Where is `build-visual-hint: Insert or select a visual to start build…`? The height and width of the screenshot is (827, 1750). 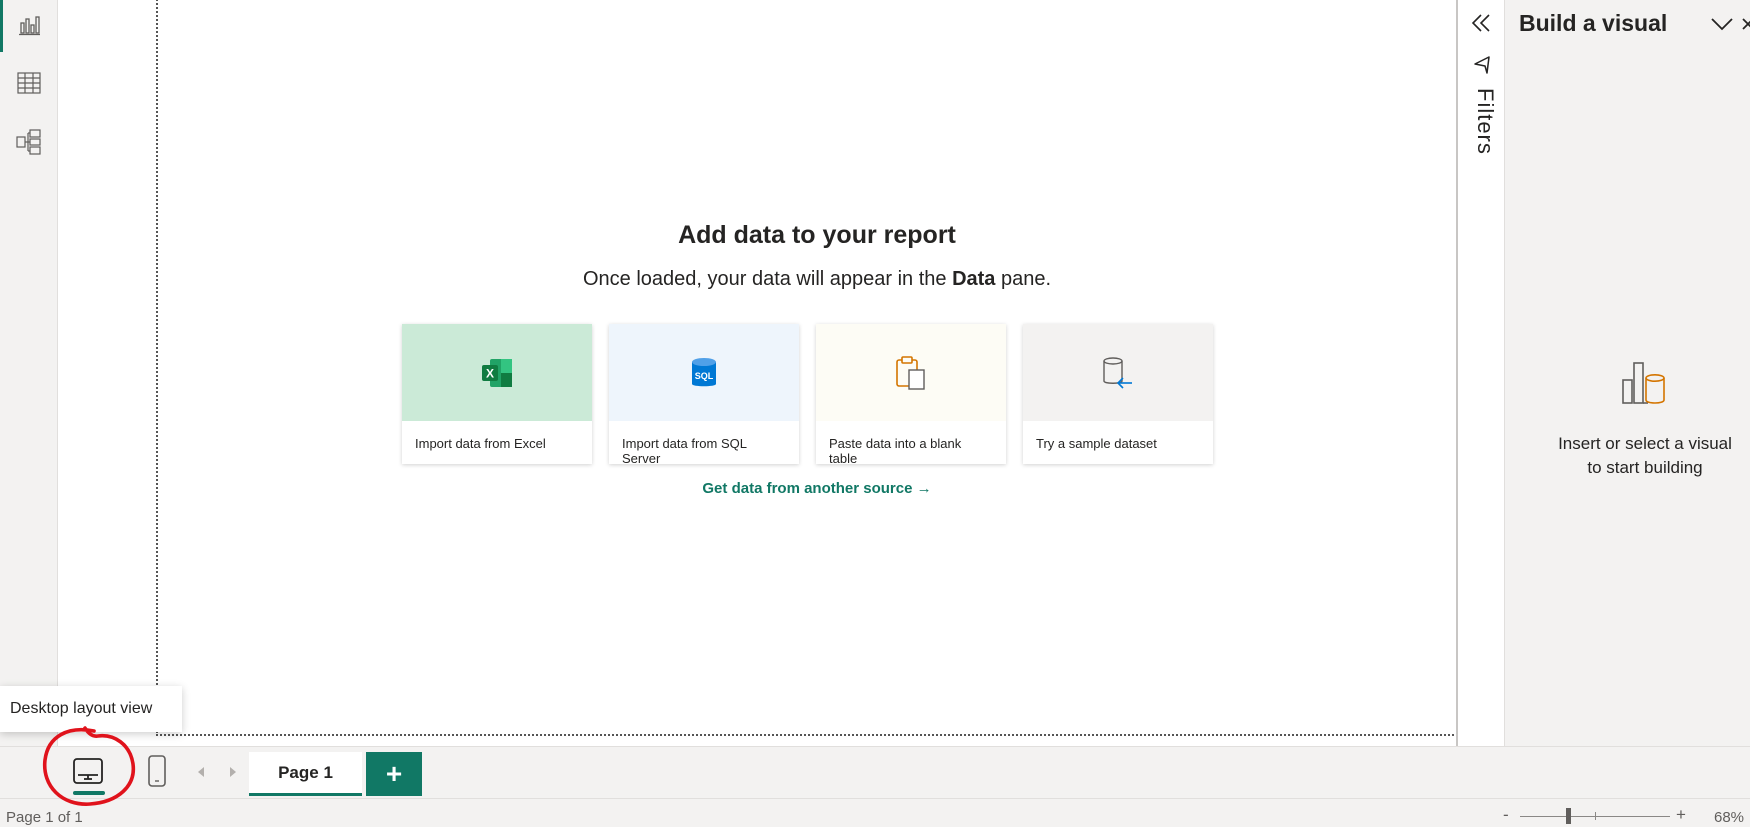
build-visual-hint: Insert or select a visual to start build… is located at coordinates (1642, 456).